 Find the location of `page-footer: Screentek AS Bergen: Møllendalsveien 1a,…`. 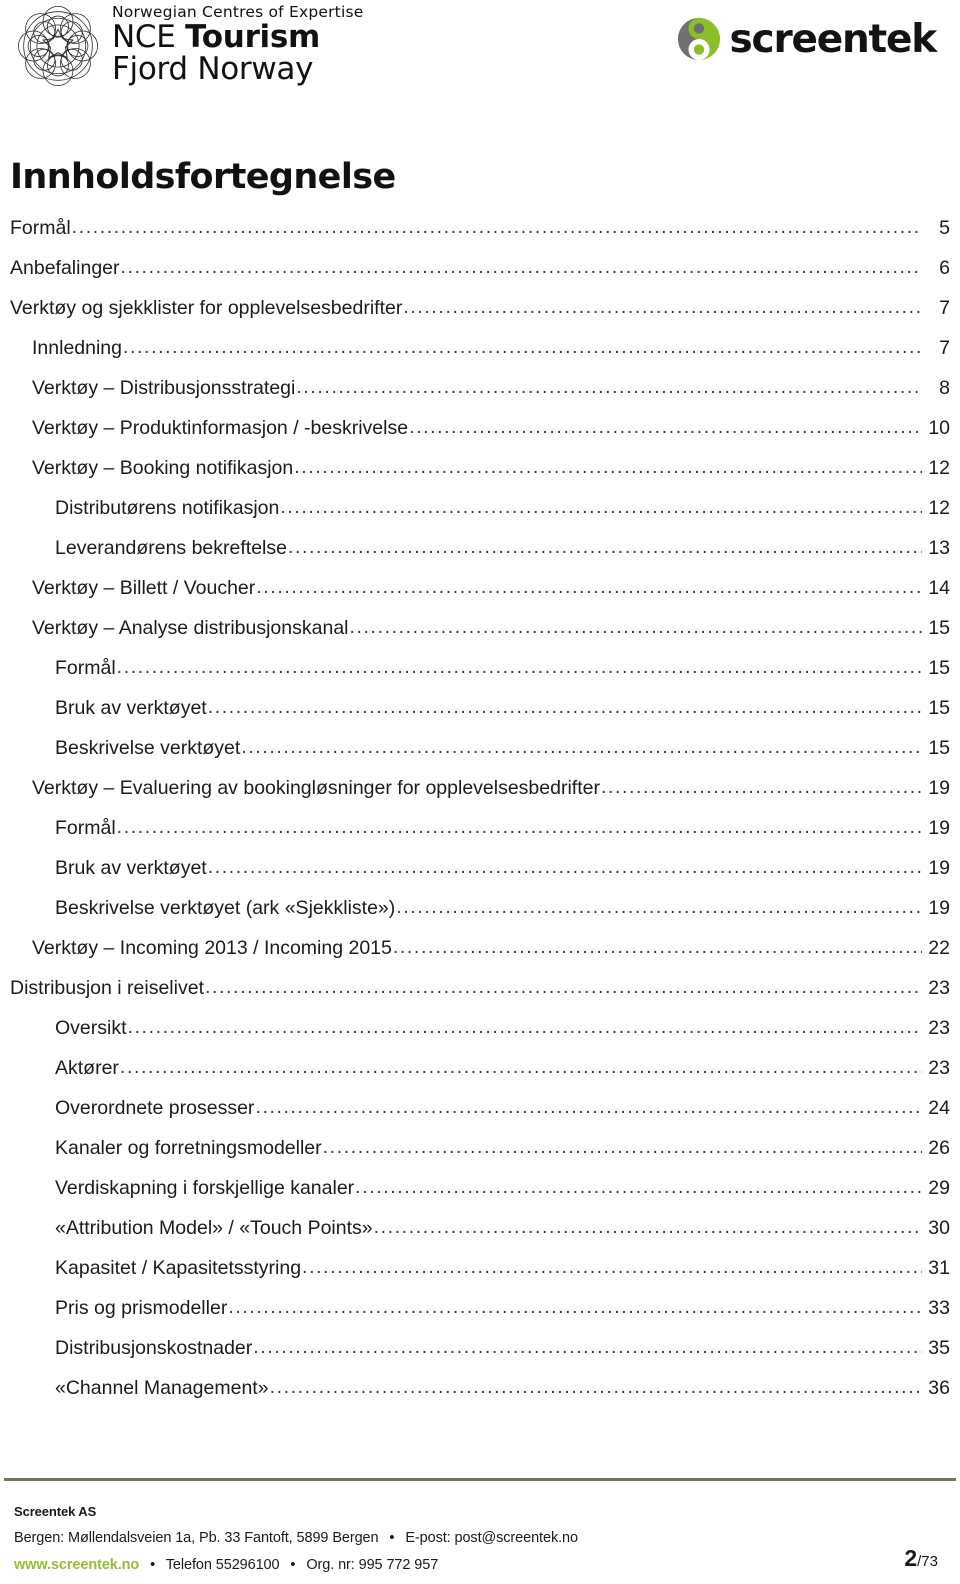

page-footer: Screentek AS Bergen: Møllendalsveien 1a,… is located at coordinates (480, 1530).